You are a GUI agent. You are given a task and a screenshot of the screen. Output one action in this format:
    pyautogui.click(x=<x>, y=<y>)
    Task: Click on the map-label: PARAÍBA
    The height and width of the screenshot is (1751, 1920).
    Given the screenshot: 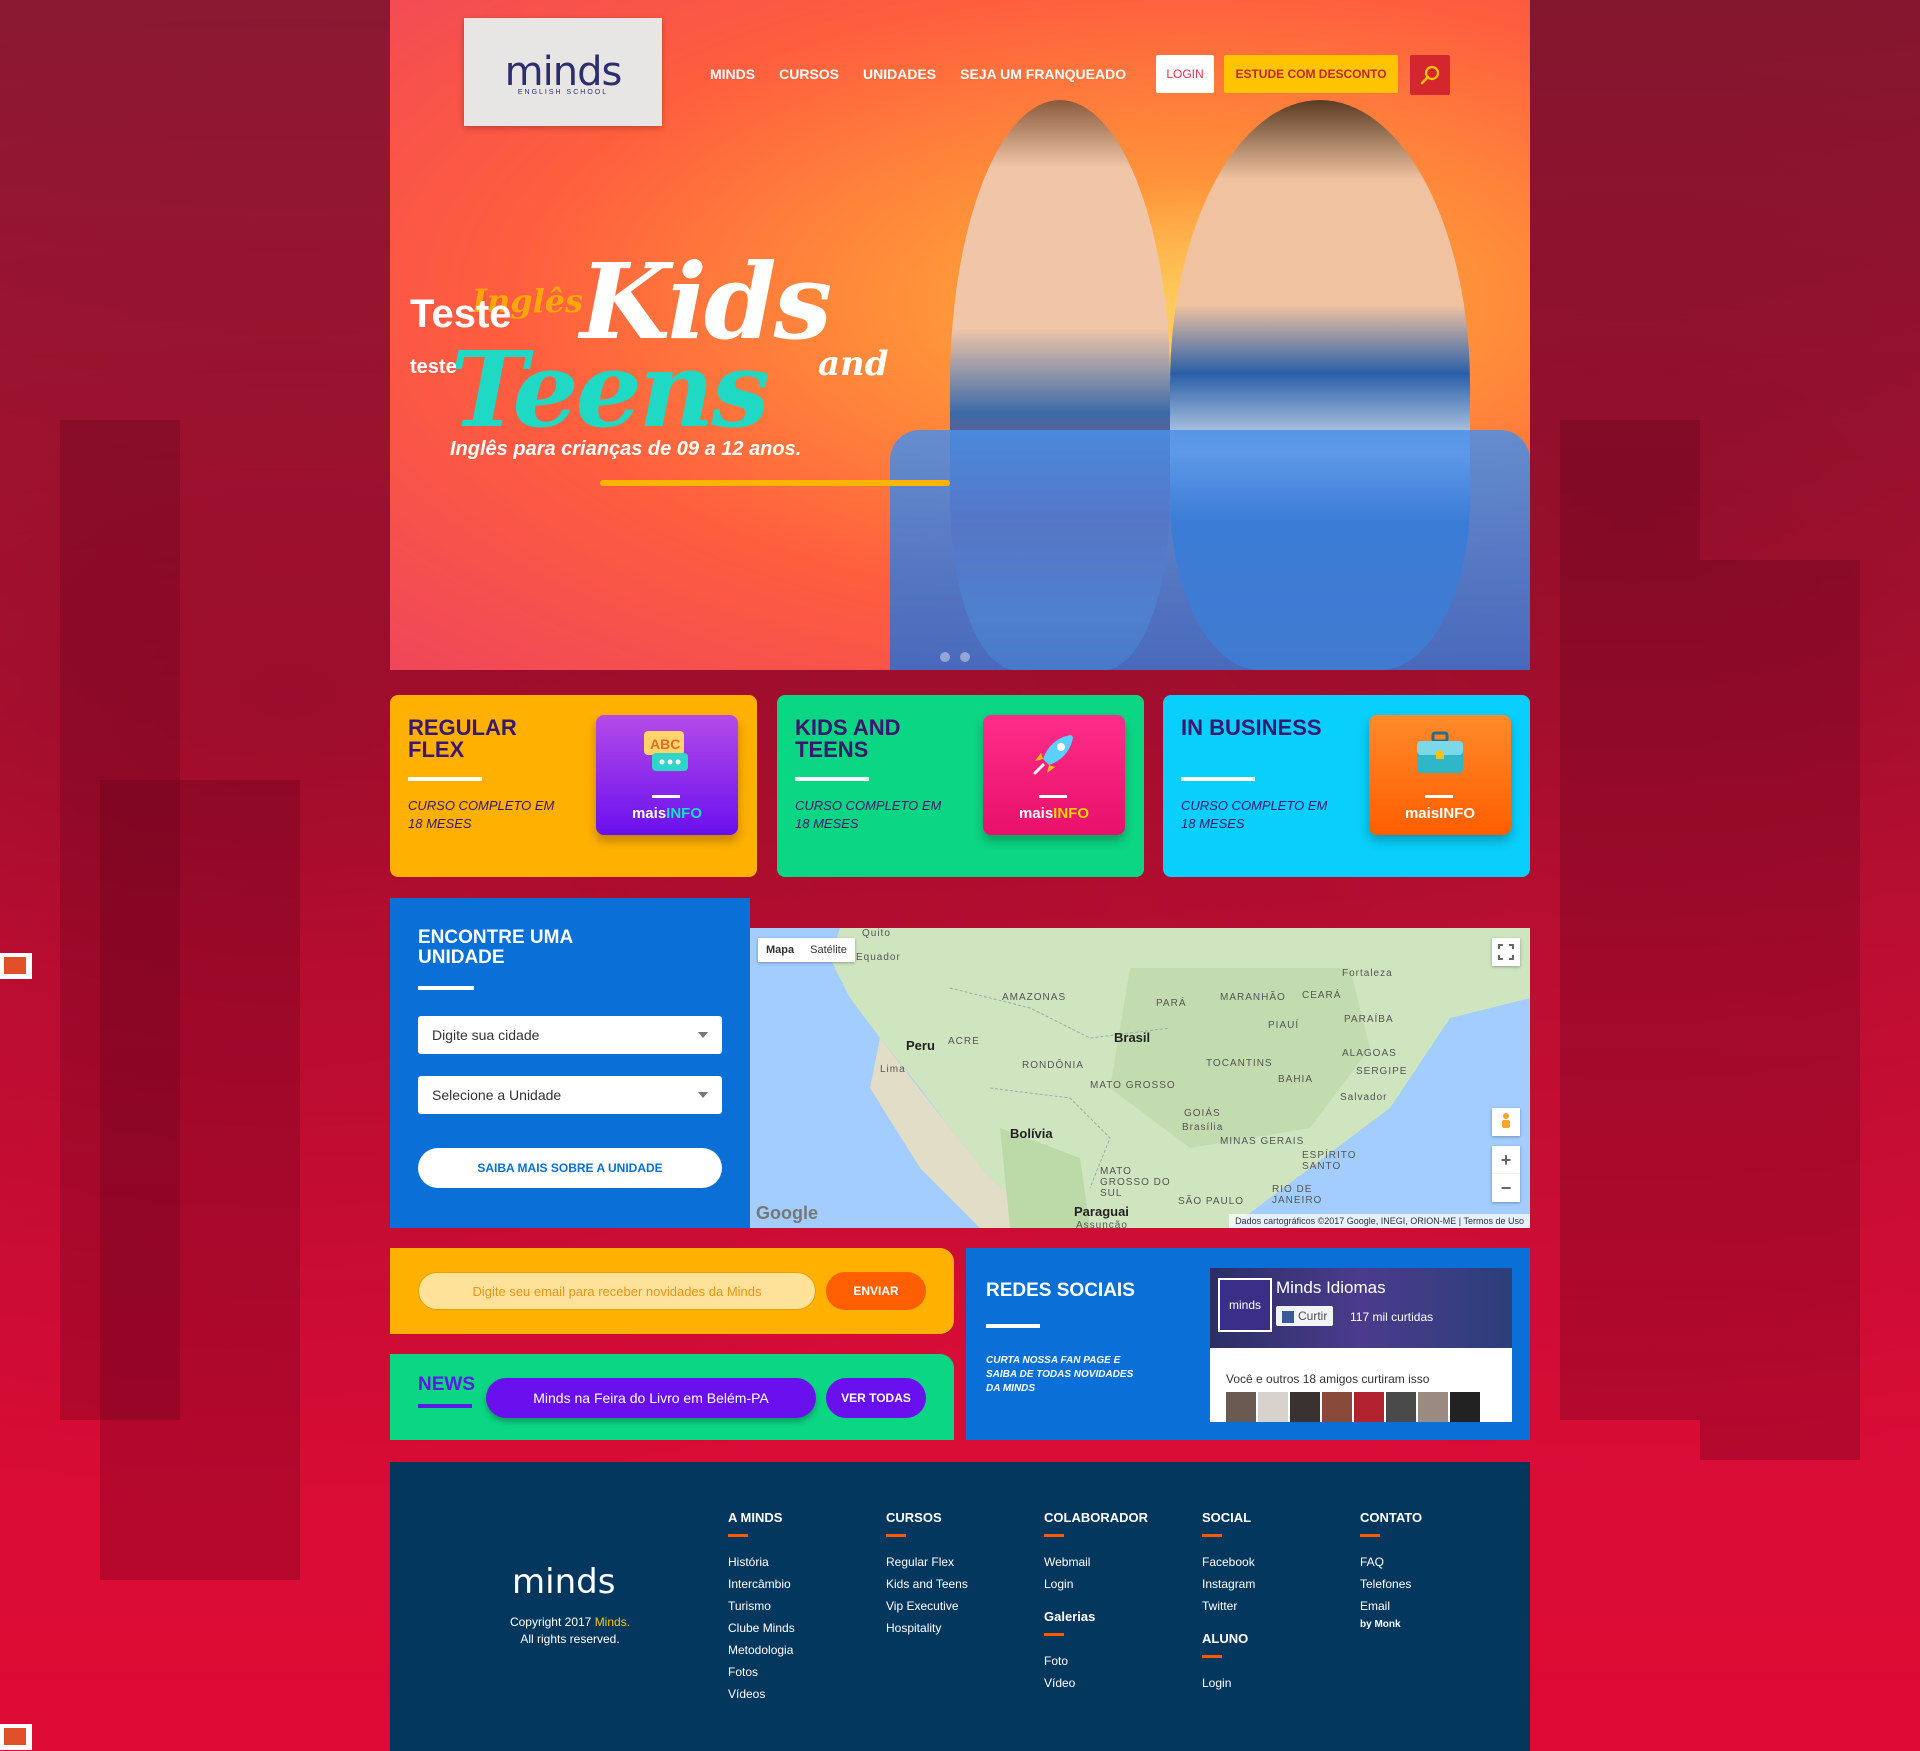 What is the action you would take?
    pyautogui.click(x=1369, y=1019)
    